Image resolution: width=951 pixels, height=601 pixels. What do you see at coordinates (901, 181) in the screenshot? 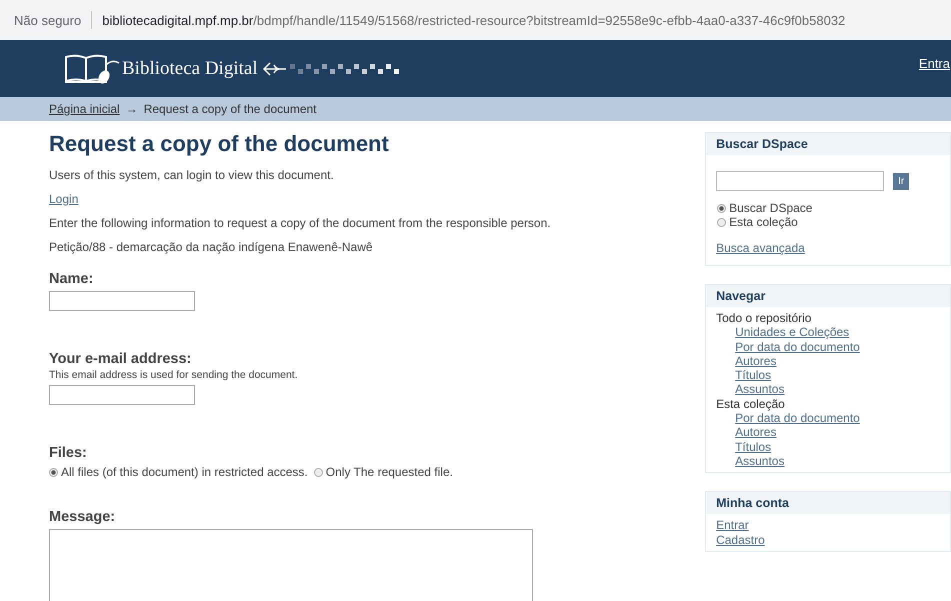
I see `go-button: Ir` at bounding box center [901, 181].